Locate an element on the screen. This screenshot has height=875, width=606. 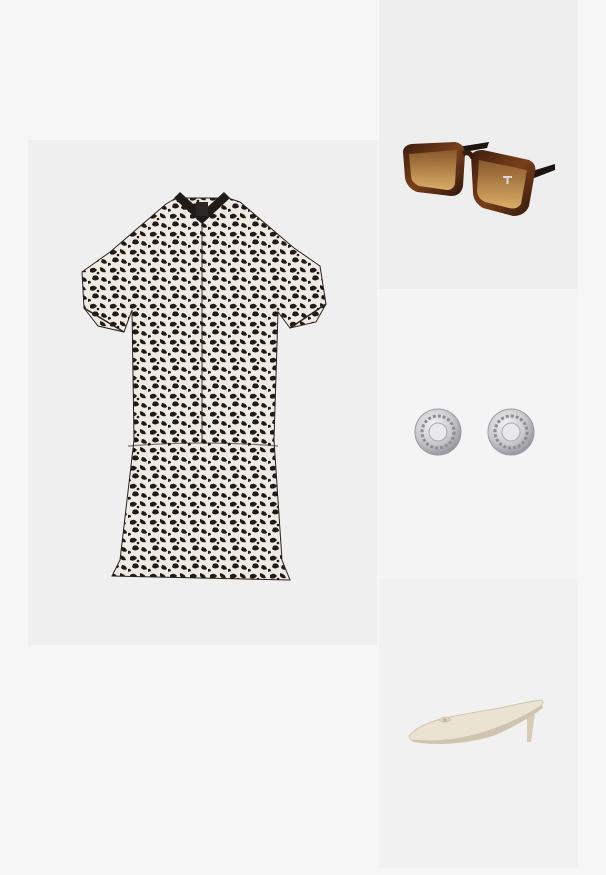
earrings-product-tile is located at coordinates (478, 433).